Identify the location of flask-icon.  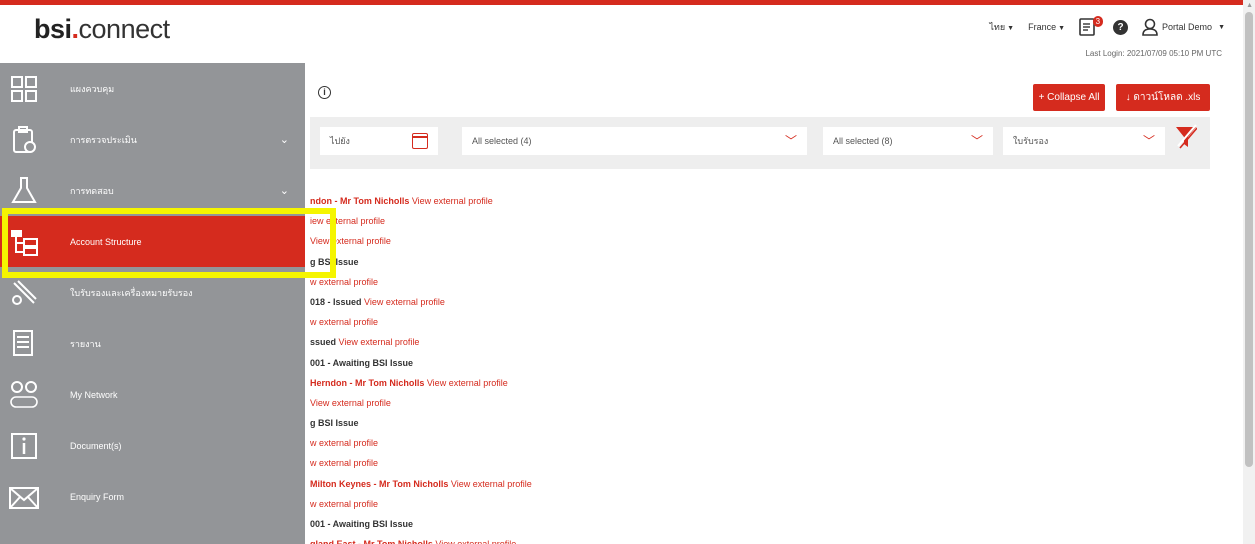
(24, 190).